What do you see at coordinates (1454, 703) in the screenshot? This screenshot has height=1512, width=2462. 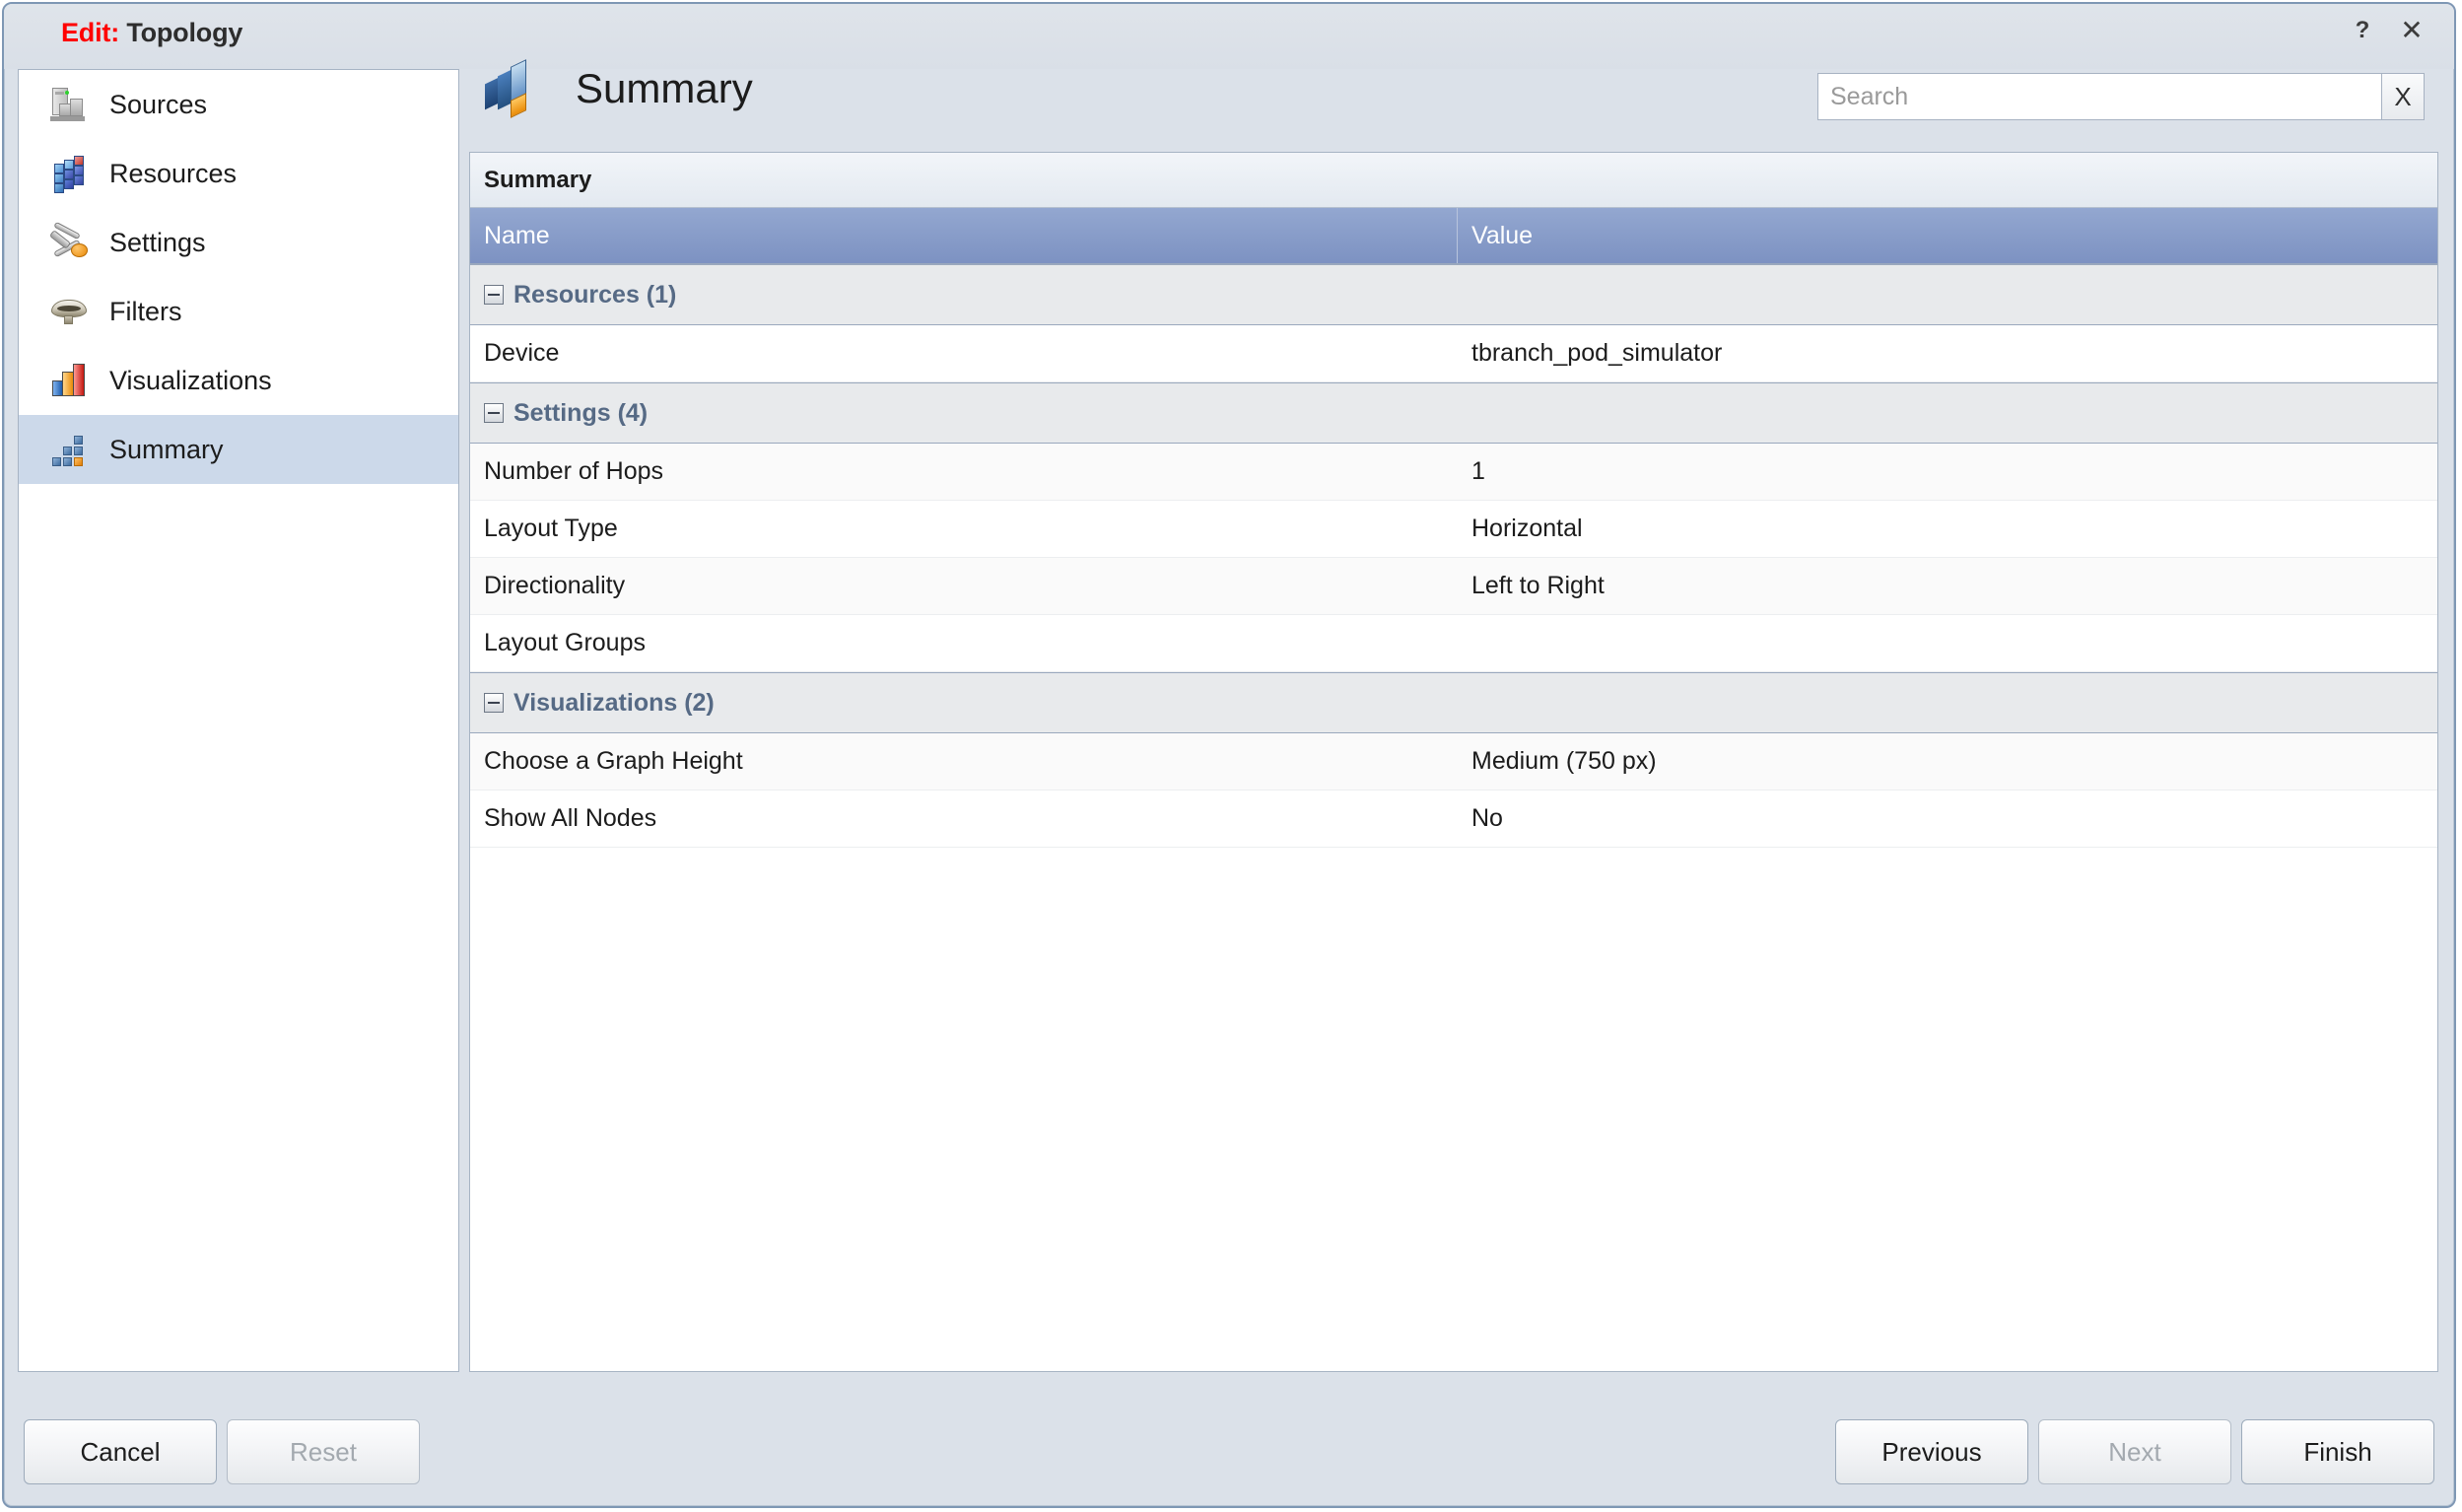 I see `group-header-row: Visualizations (2)` at bounding box center [1454, 703].